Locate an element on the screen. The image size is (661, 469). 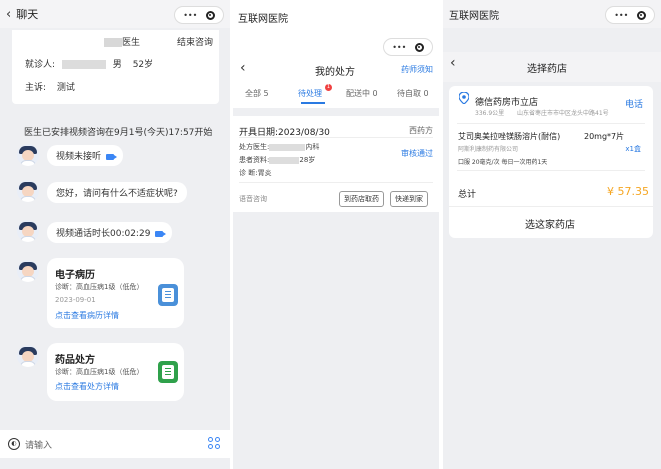
doctor-name-row: 医生 is located at coordinates (122, 41).